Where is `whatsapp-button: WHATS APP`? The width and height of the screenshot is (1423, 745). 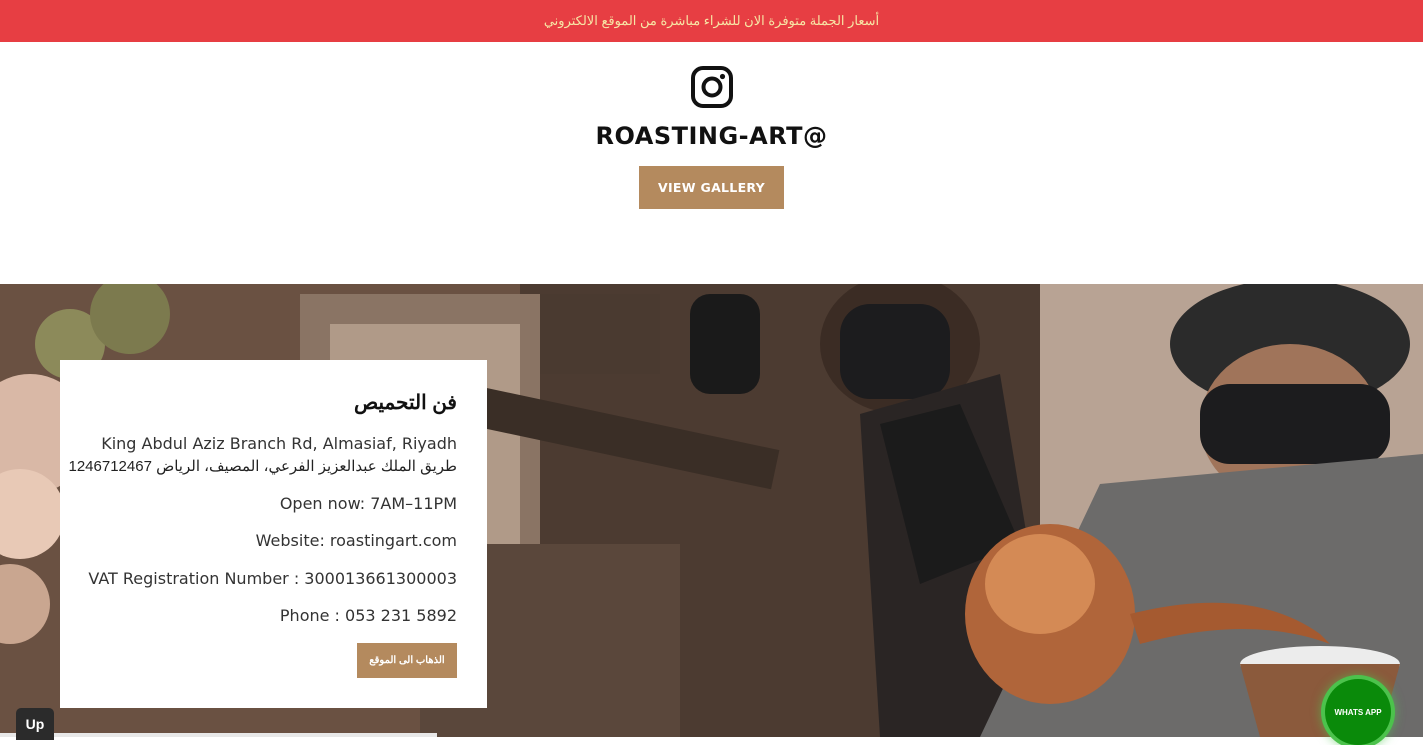
whatsapp-button: WHATS APP is located at coordinates (1358, 712).